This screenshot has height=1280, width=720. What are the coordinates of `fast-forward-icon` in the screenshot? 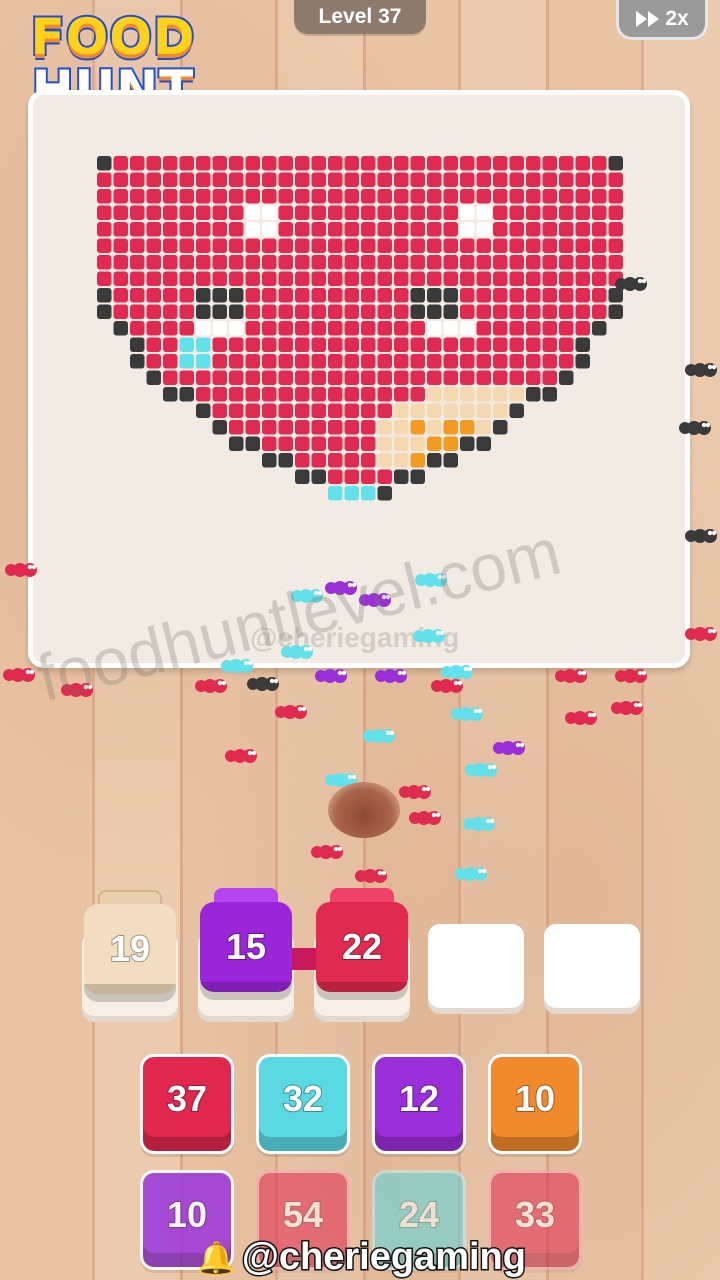 It's located at (648, 18).